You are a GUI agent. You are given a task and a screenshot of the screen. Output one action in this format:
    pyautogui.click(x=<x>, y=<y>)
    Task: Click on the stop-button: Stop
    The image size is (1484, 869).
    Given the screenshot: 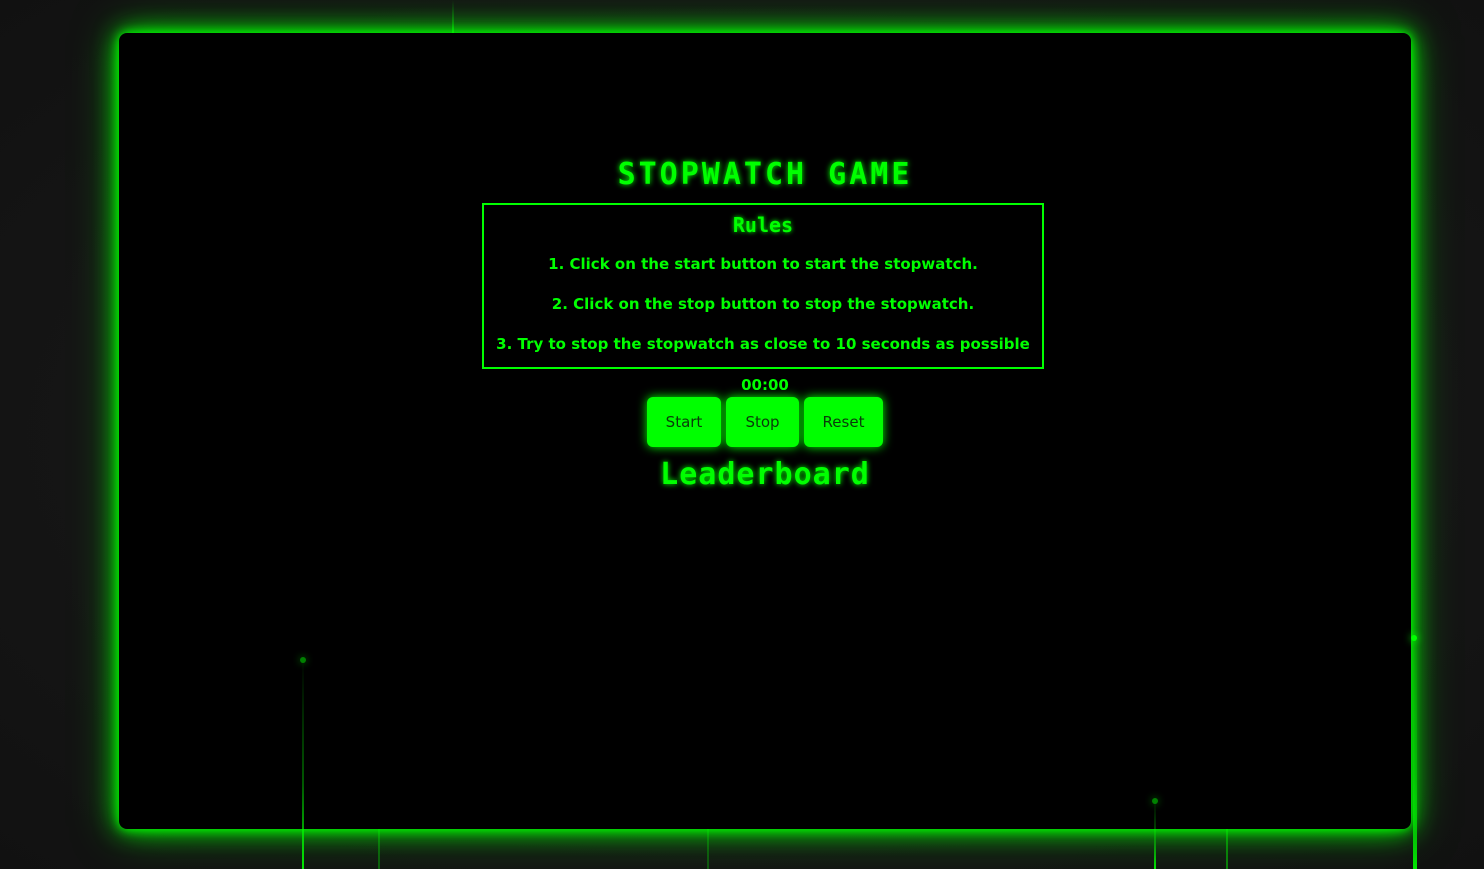 What is the action you would take?
    pyautogui.click(x=762, y=422)
    